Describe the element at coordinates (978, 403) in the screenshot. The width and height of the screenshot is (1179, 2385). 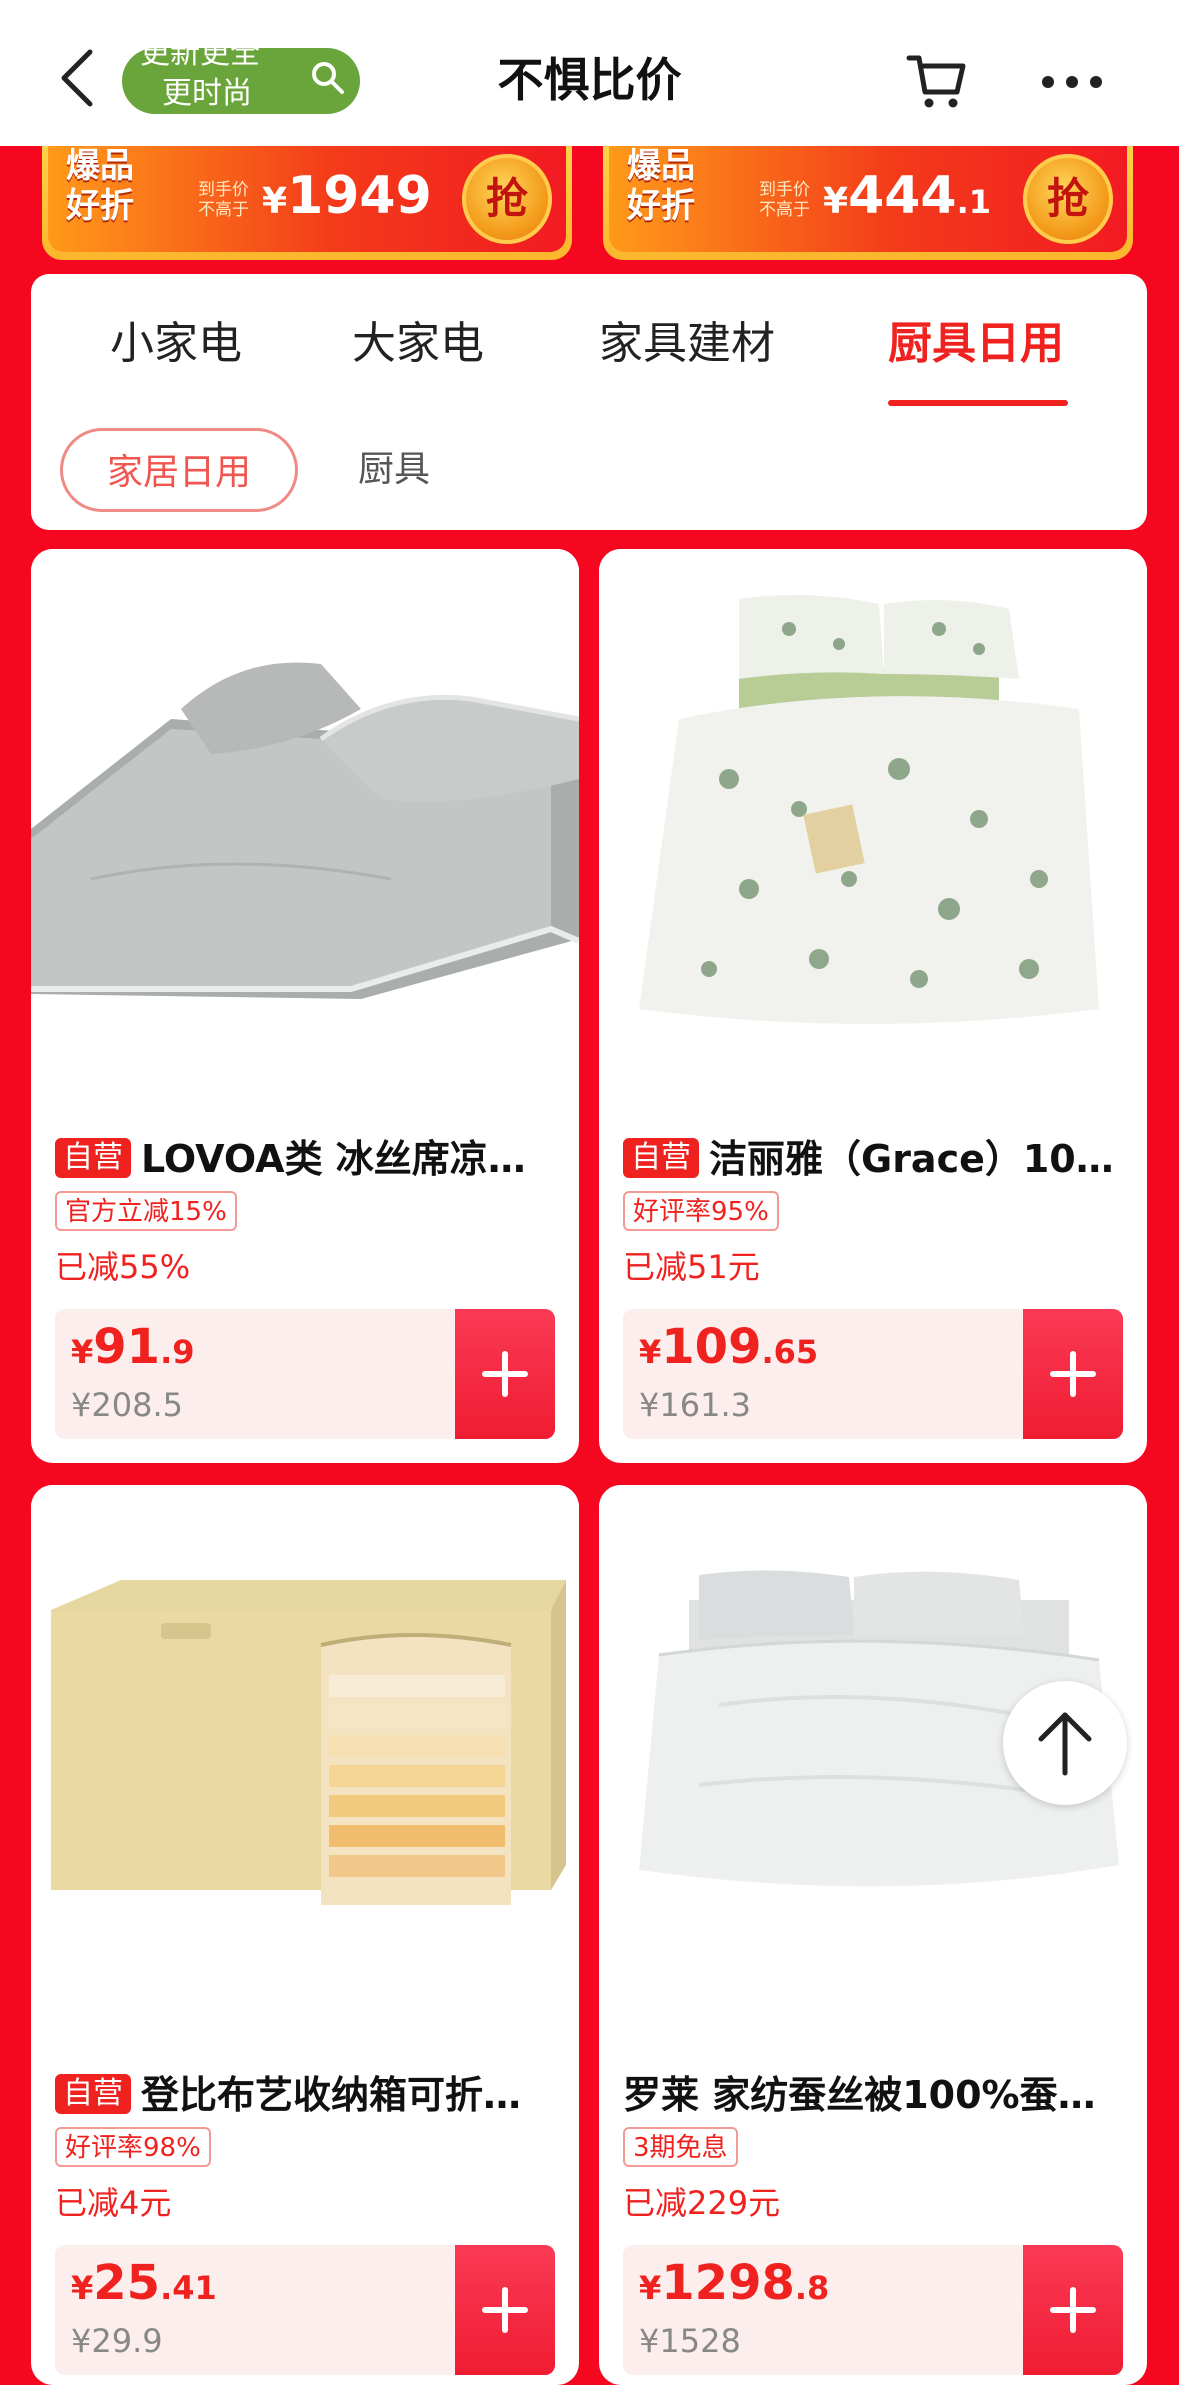
I see `active-tab-indicator` at that location.